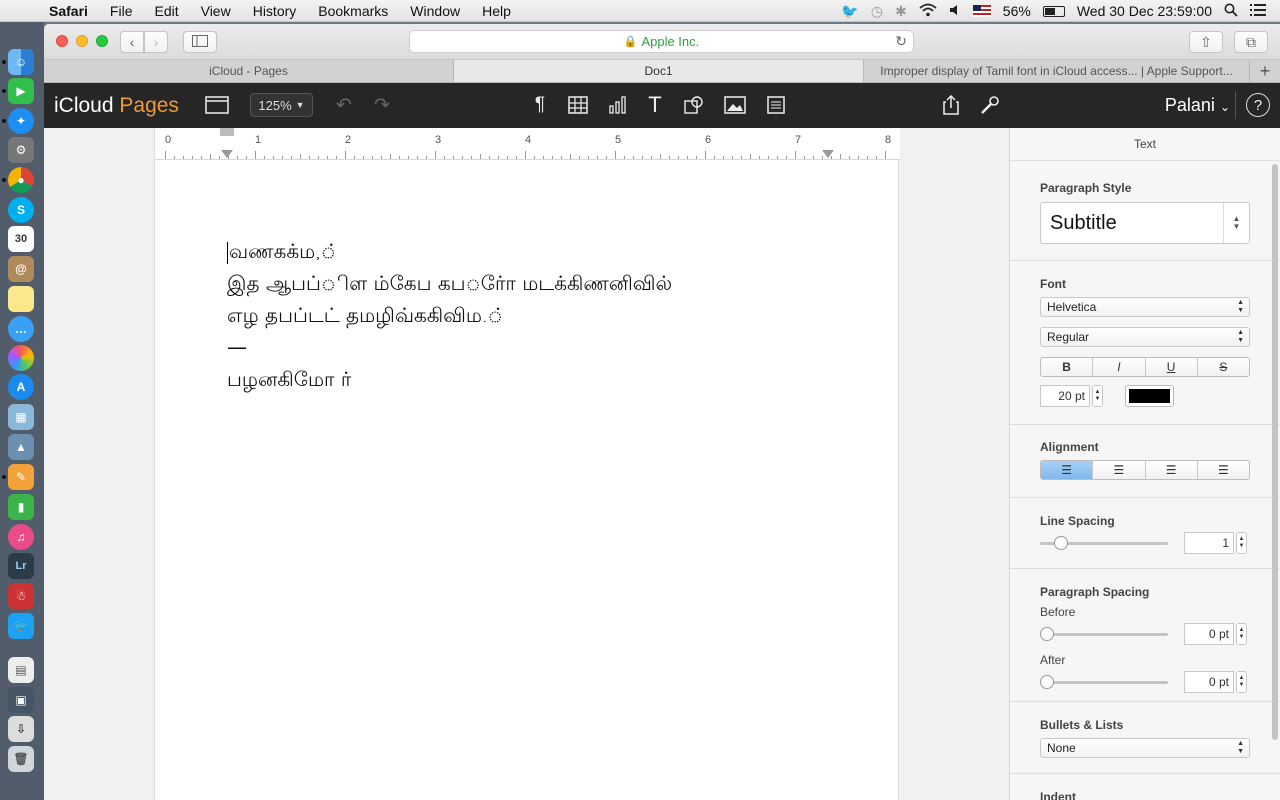 Image resolution: width=1280 pixels, height=800 pixels. I want to click on image-capture-icon: ▲, so click(21, 447).